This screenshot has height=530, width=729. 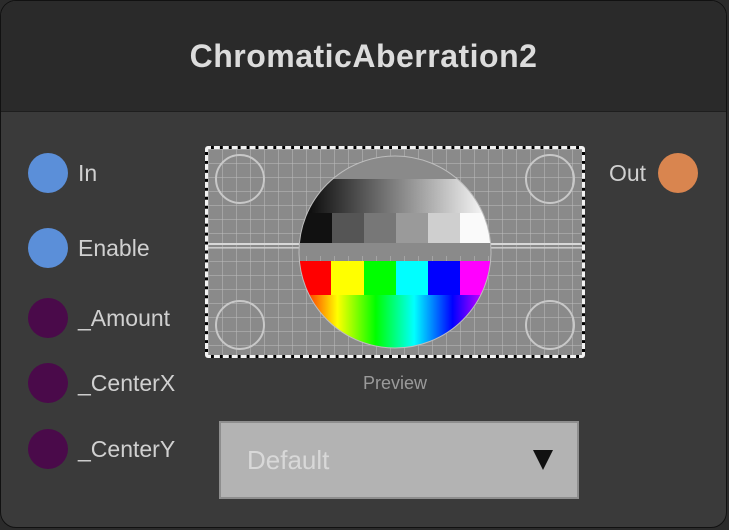 What do you see at coordinates (127, 382) in the screenshot?
I see `port-label: _CenterX` at bounding box center [127, 382].